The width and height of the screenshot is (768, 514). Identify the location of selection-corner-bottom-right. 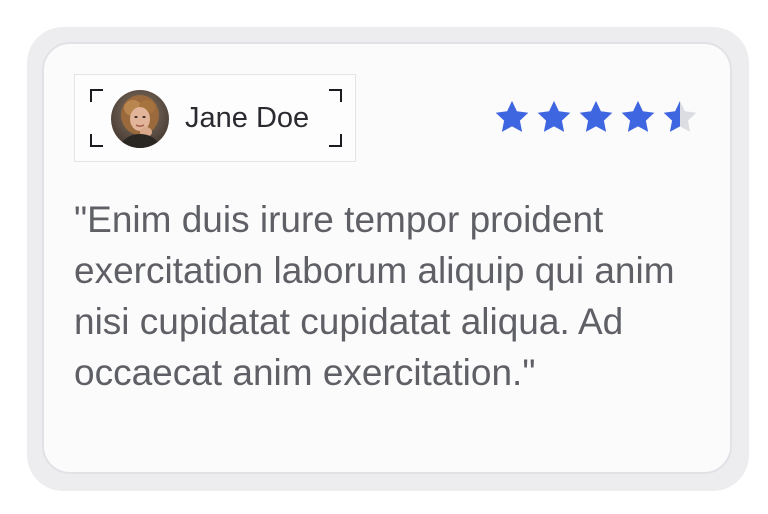
(335, 140).